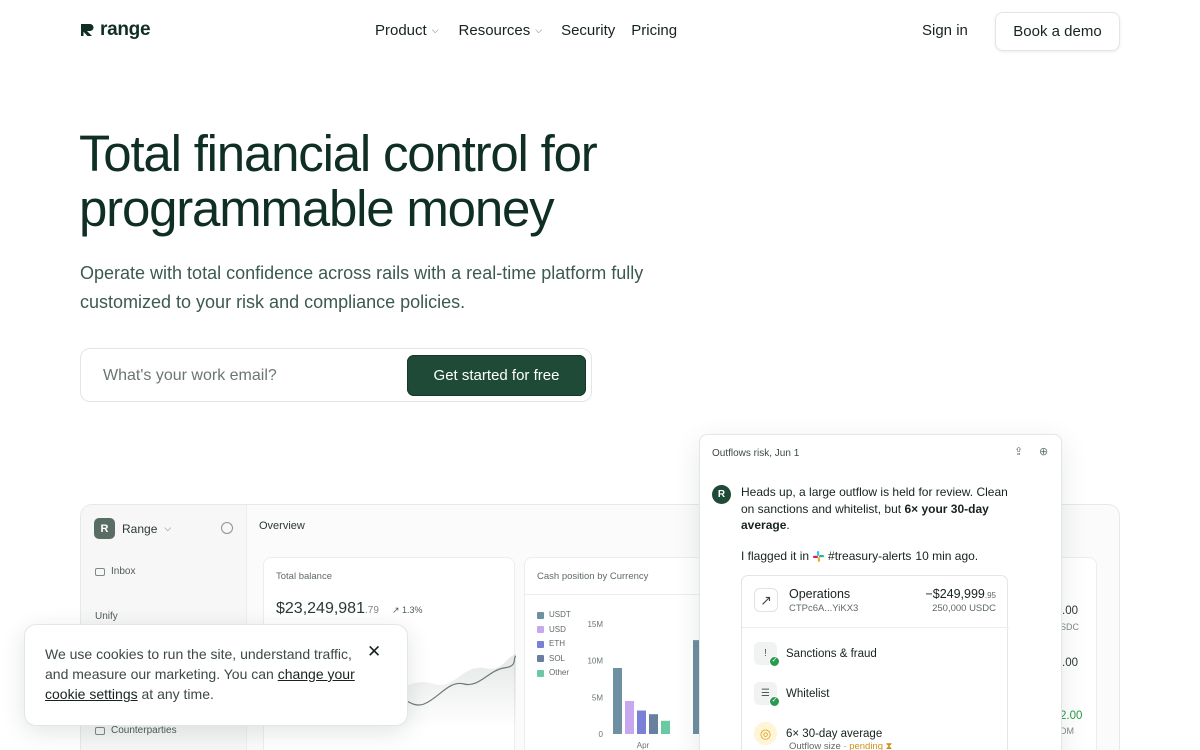  I want to click on primary-nav: Product ⌵ Resources ⌵ Security Pricing, so click(526, 30).